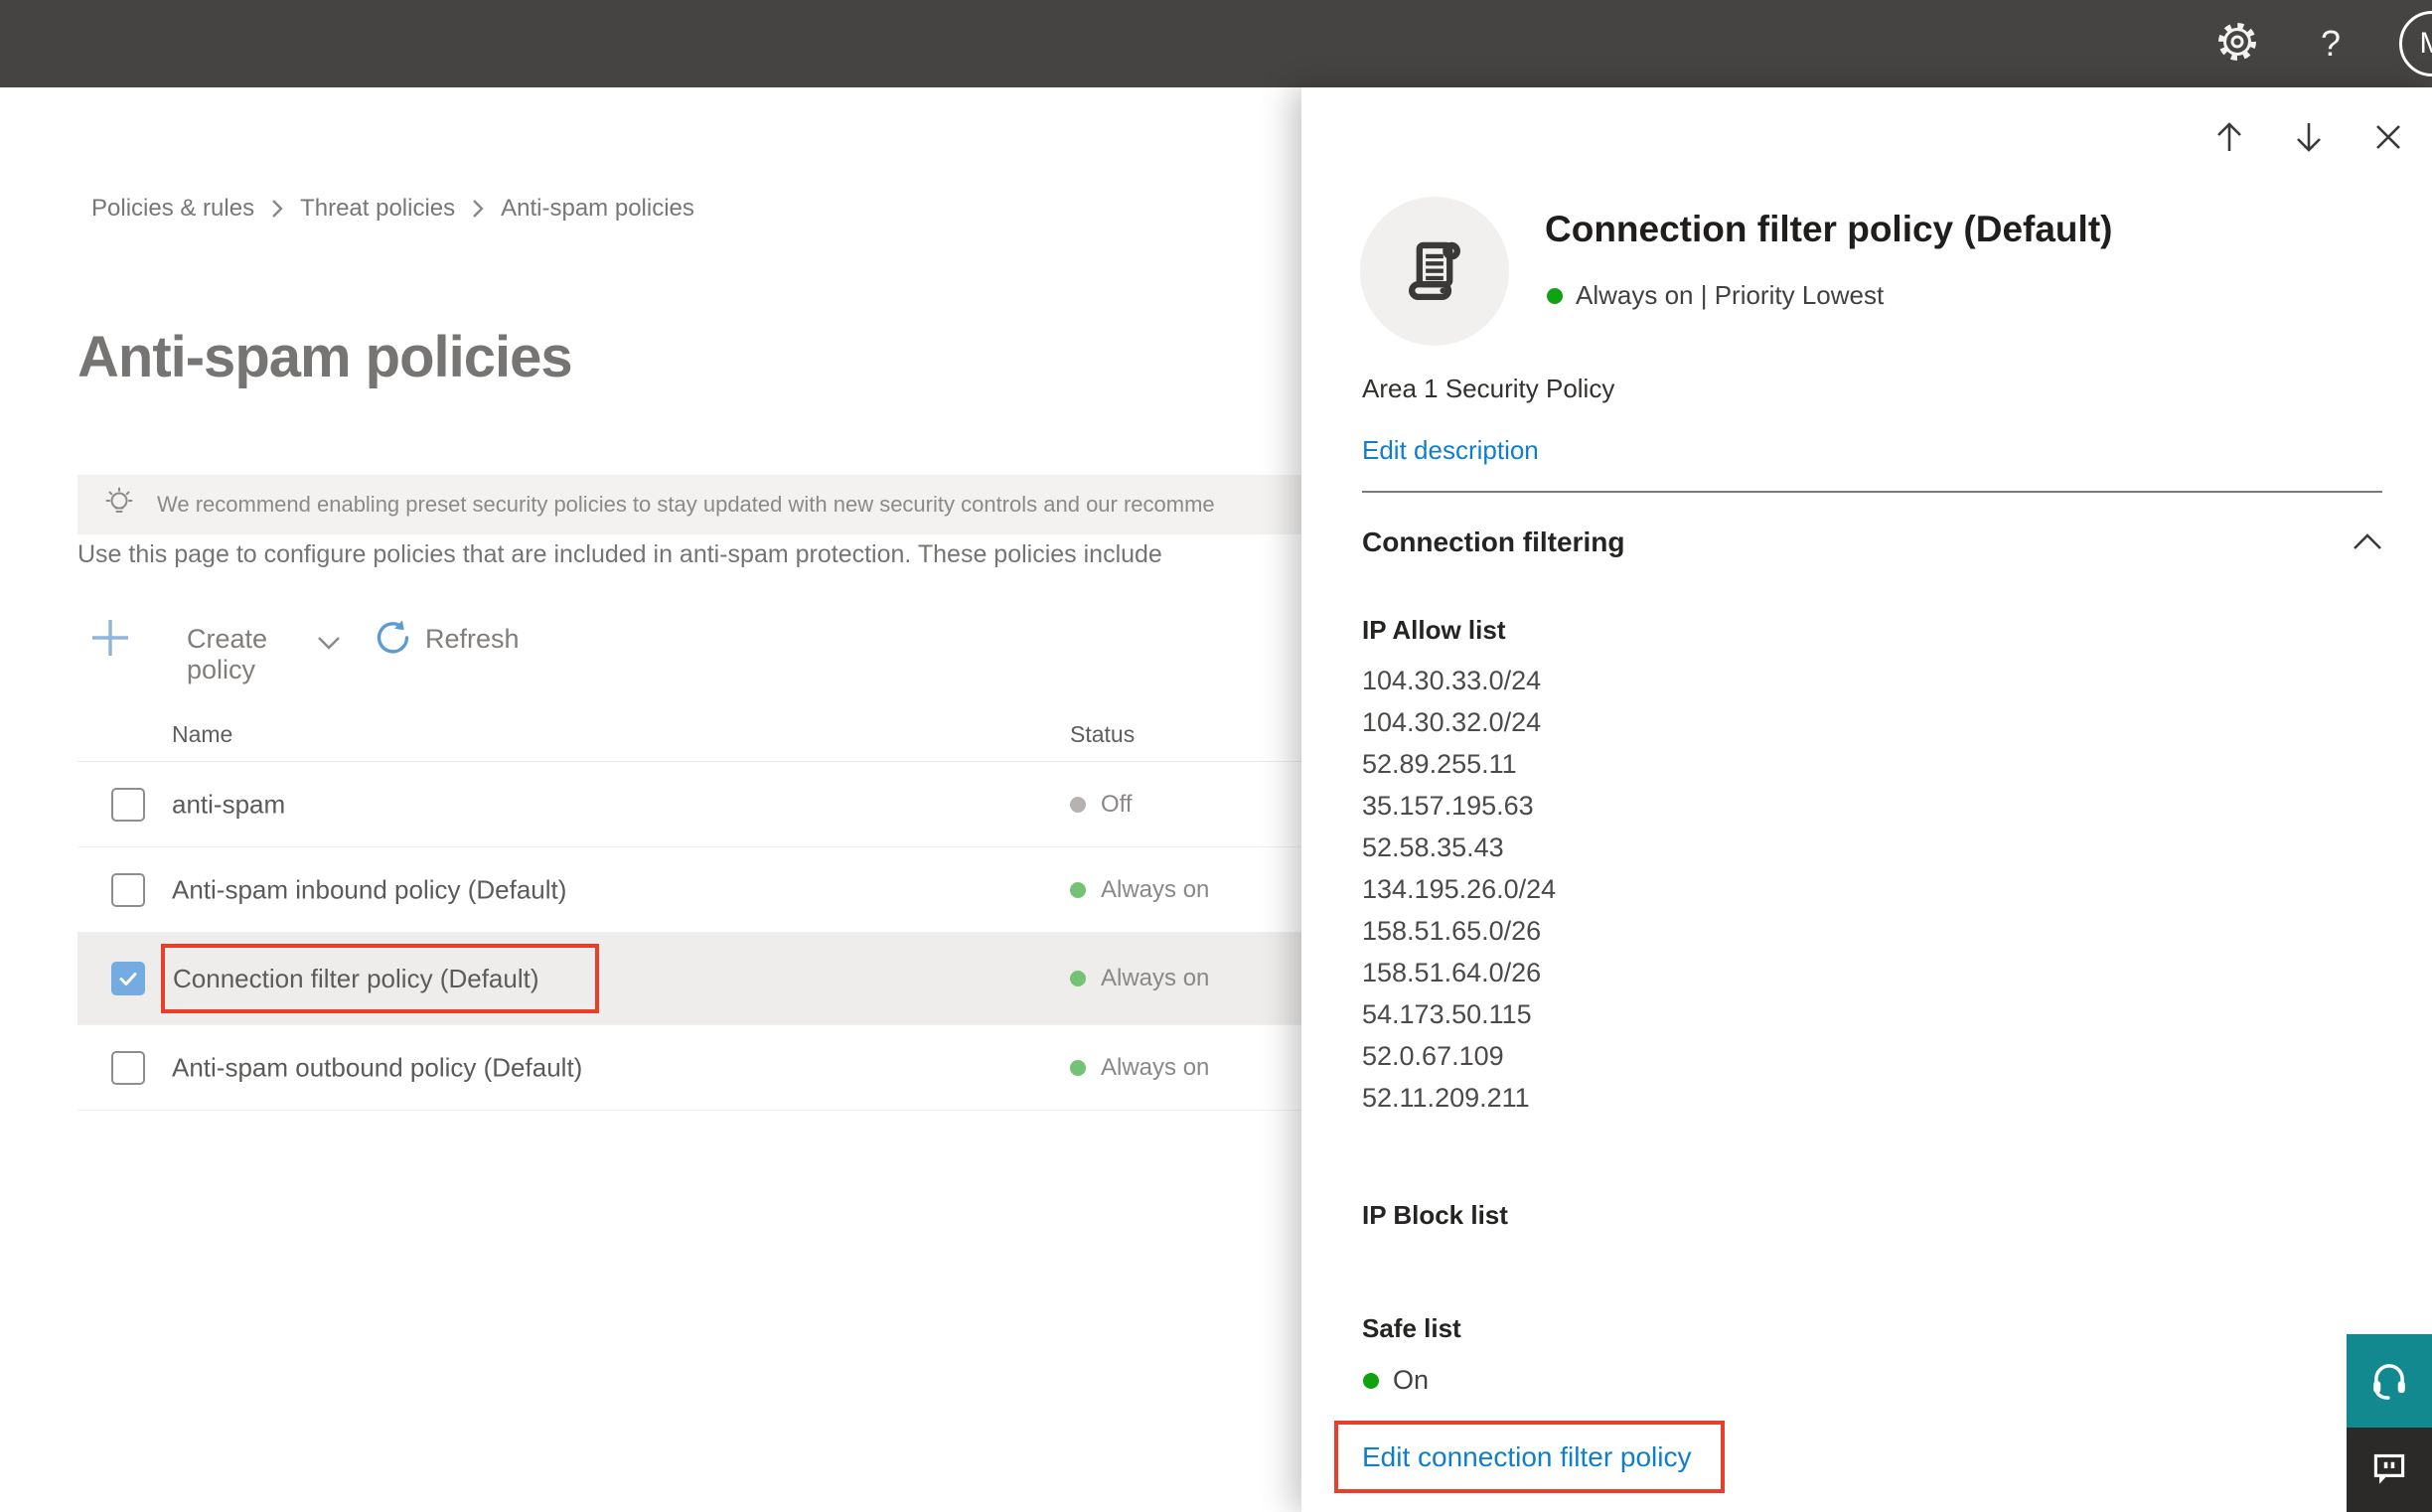  Describe the element at coordinates (1452, 972) in the screenshot. I see `ip-entry: 158.51.64.0/26` at that location.